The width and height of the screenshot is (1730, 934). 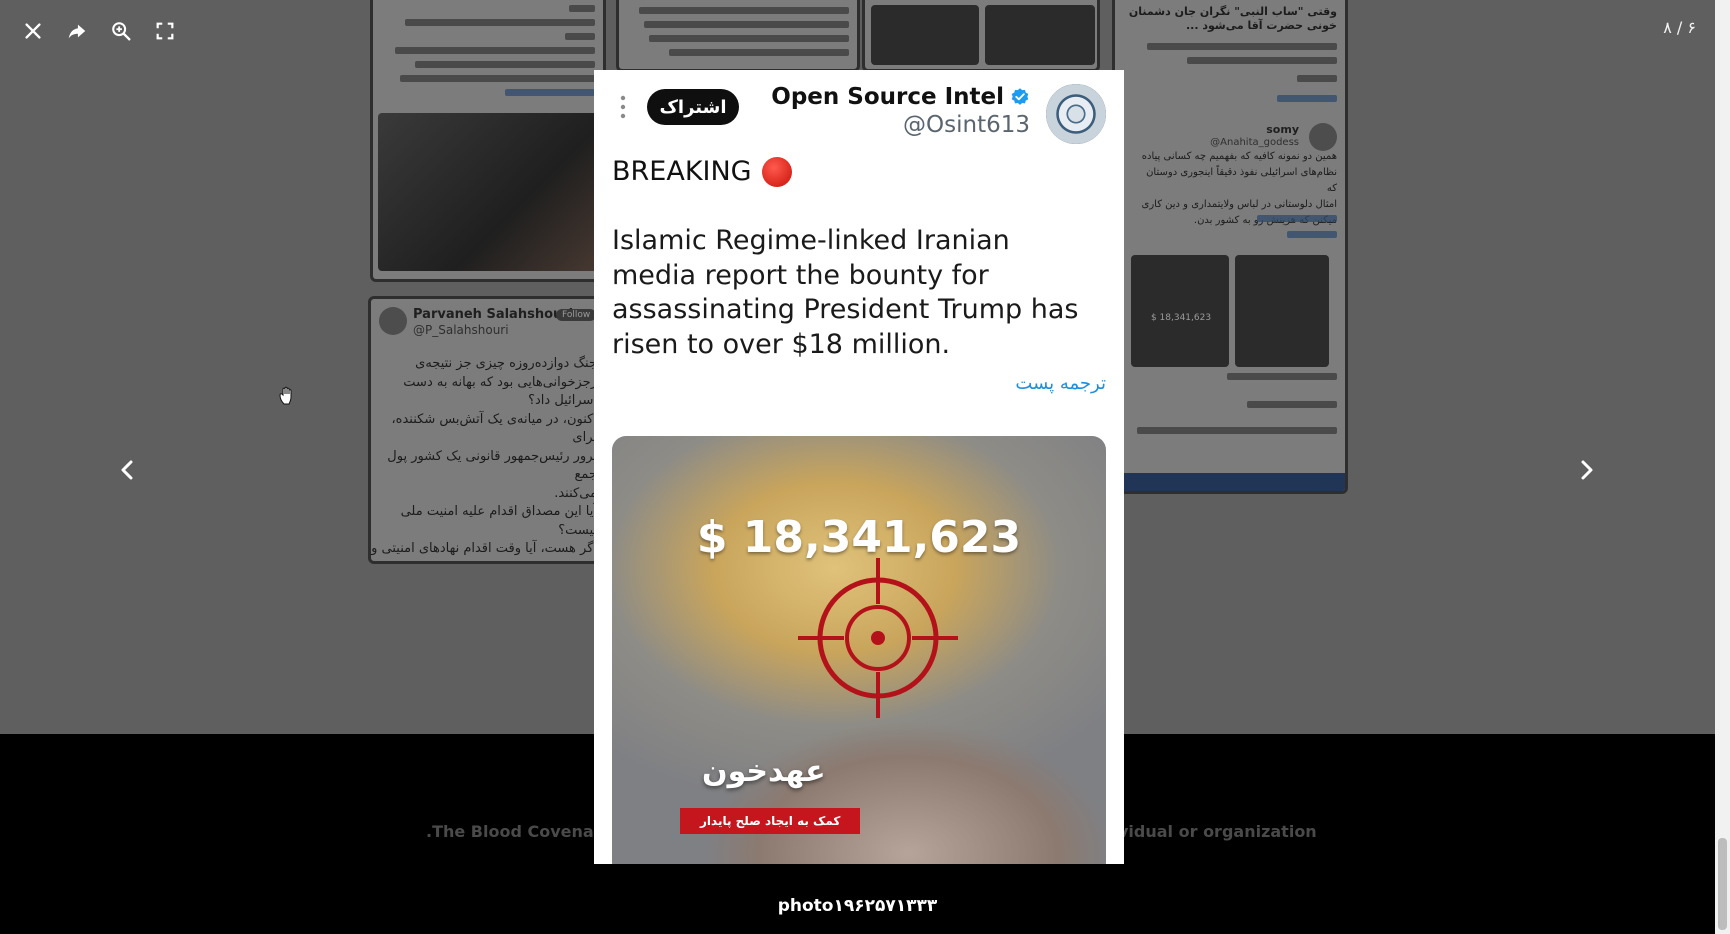 I want to click on account-handle: @Osint613, so click(x=966, y=125).